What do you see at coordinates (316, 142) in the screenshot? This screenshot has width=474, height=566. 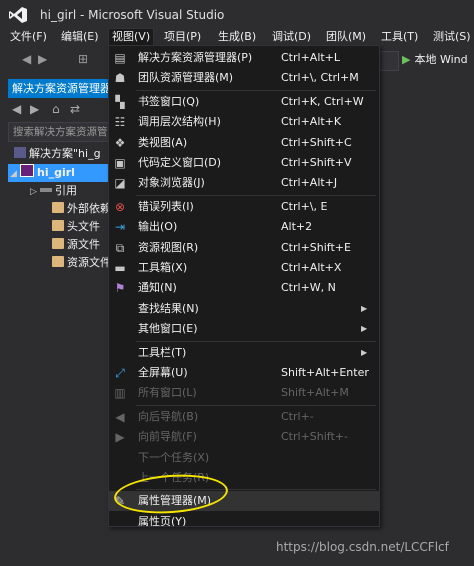 I see `menu-item-shortcut: Ctrl+Shift+C` at bounding box center [316, 142].